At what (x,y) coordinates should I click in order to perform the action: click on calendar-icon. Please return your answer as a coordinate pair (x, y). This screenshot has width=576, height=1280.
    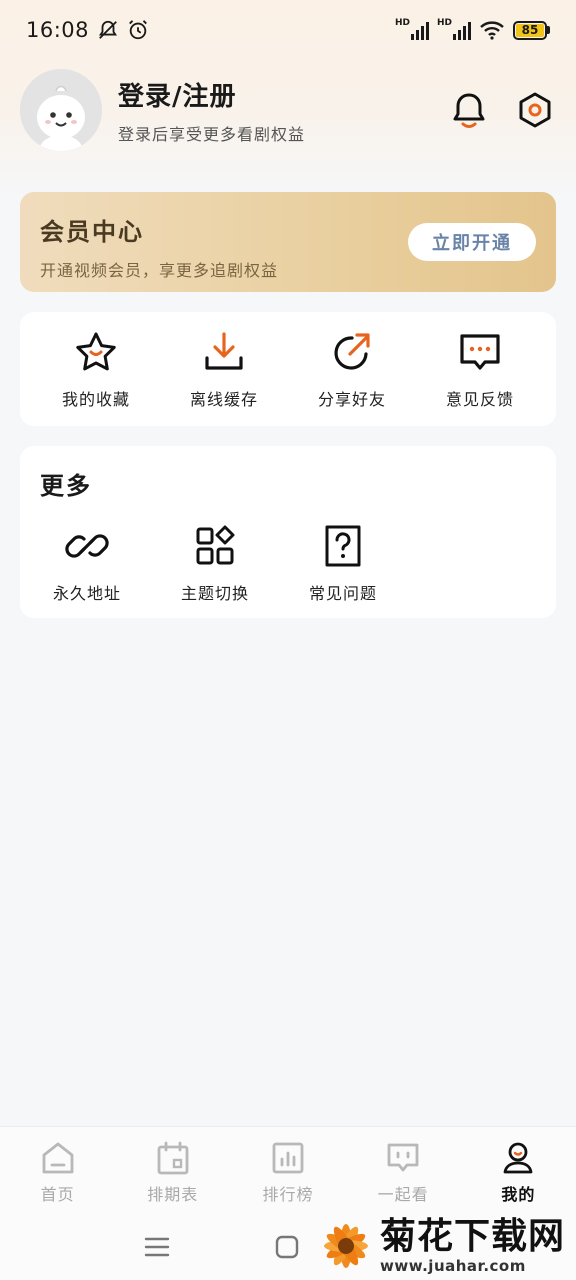
    Looking at the image, I should click on (173, 1158).